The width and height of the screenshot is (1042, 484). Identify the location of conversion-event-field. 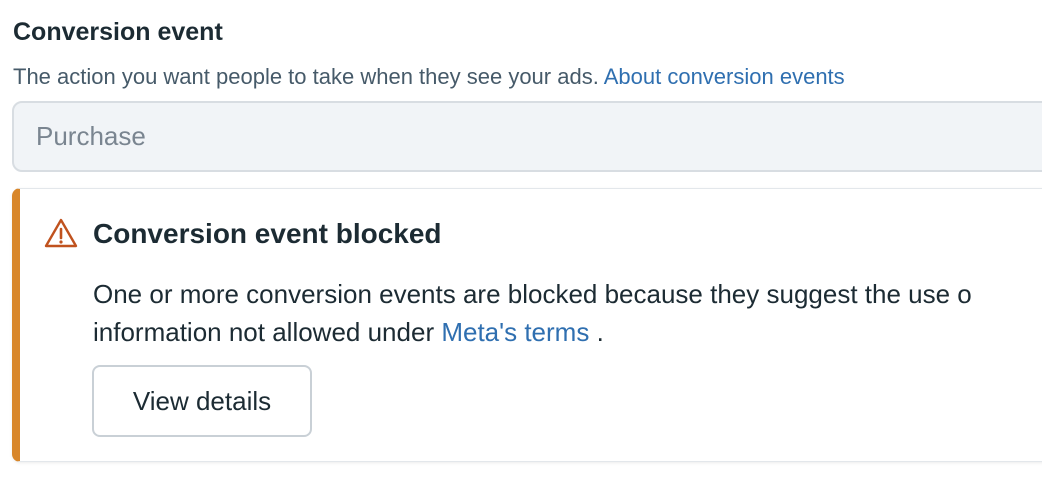
(527, 136).